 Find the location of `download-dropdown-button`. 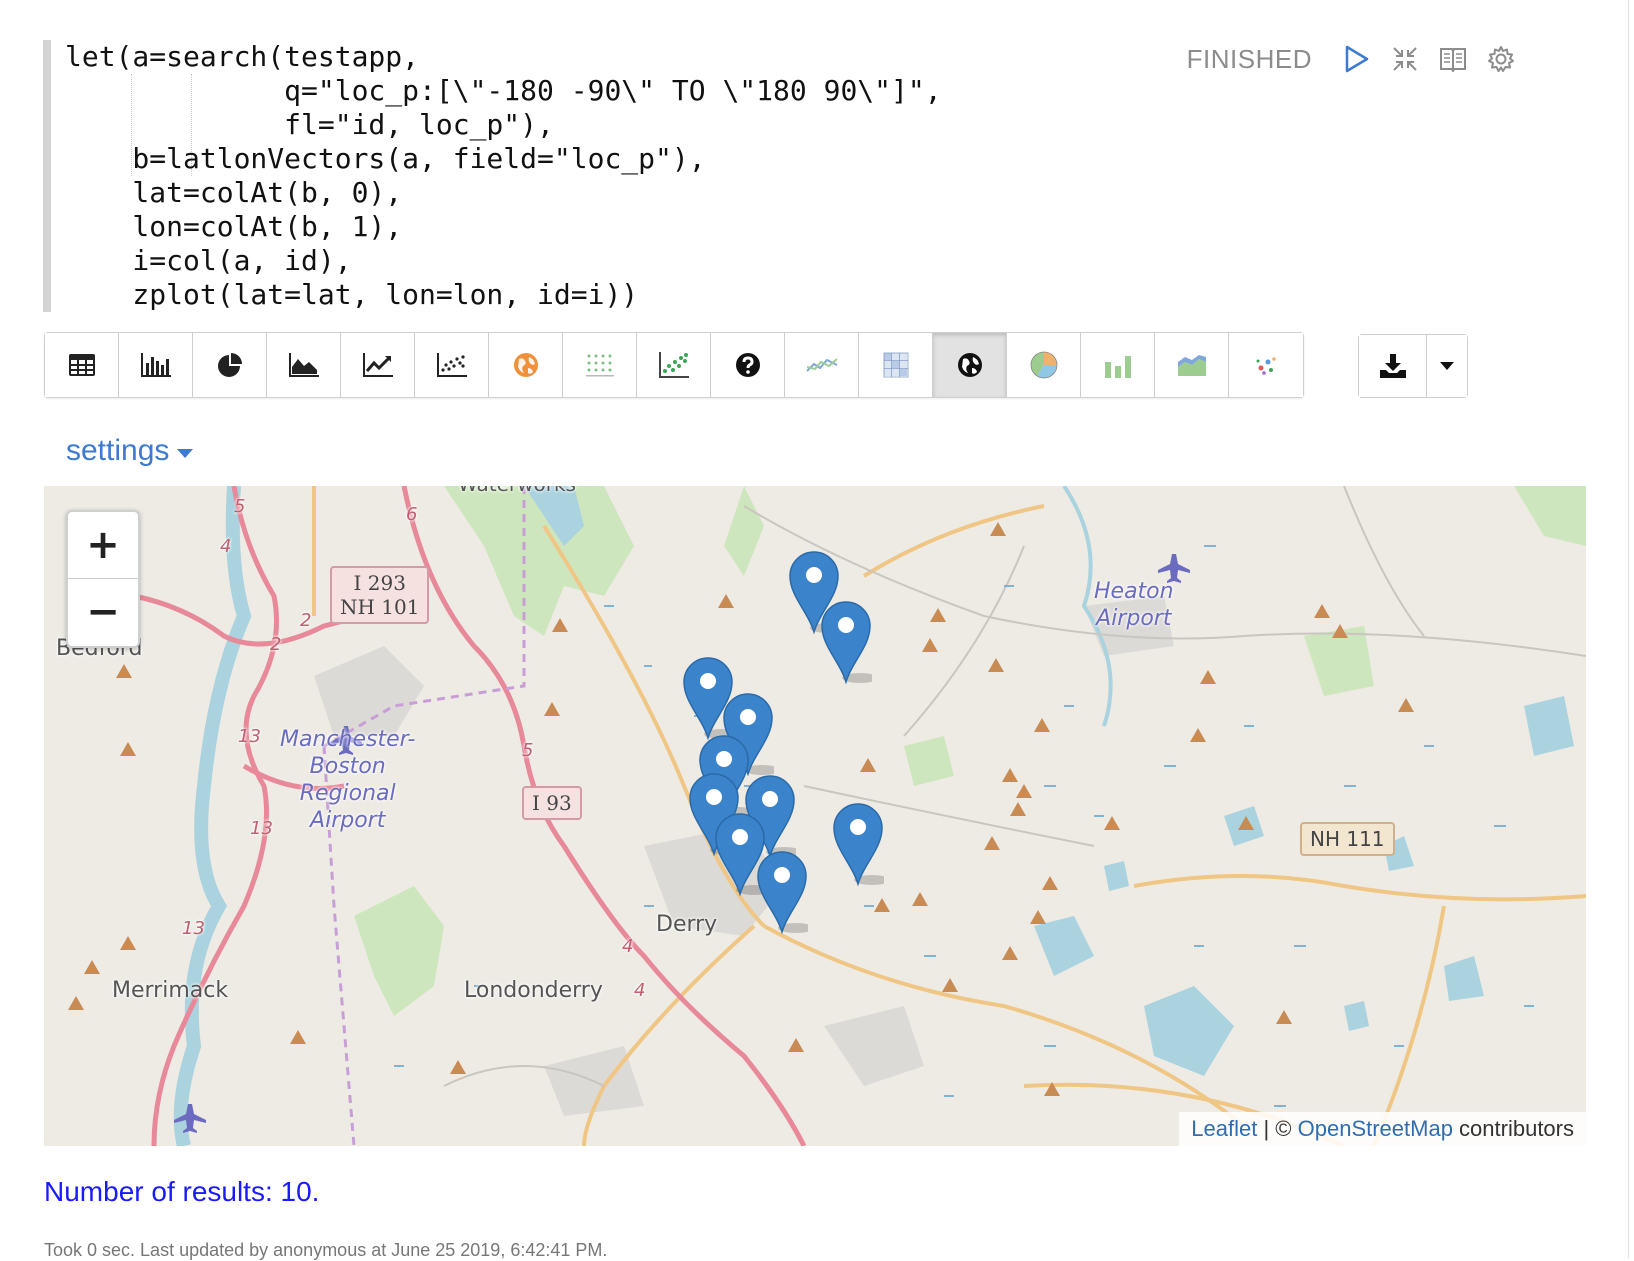

download-dropdown-button is located at coordinates (1447, 366).